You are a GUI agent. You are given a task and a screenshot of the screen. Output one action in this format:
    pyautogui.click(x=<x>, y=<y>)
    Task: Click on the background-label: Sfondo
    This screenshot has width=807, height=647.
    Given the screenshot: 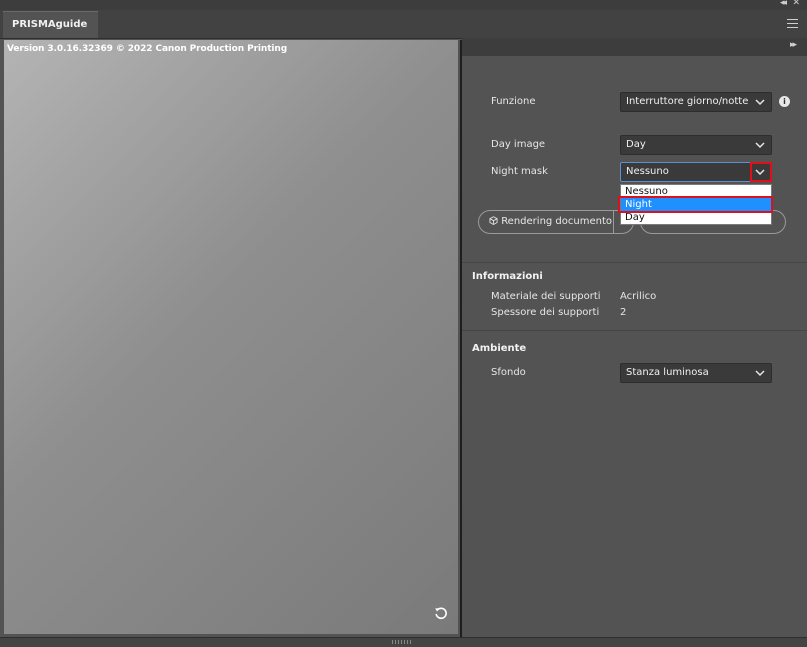 What is the action you would take?
    pyautogui.click(x=508, y=372)
    